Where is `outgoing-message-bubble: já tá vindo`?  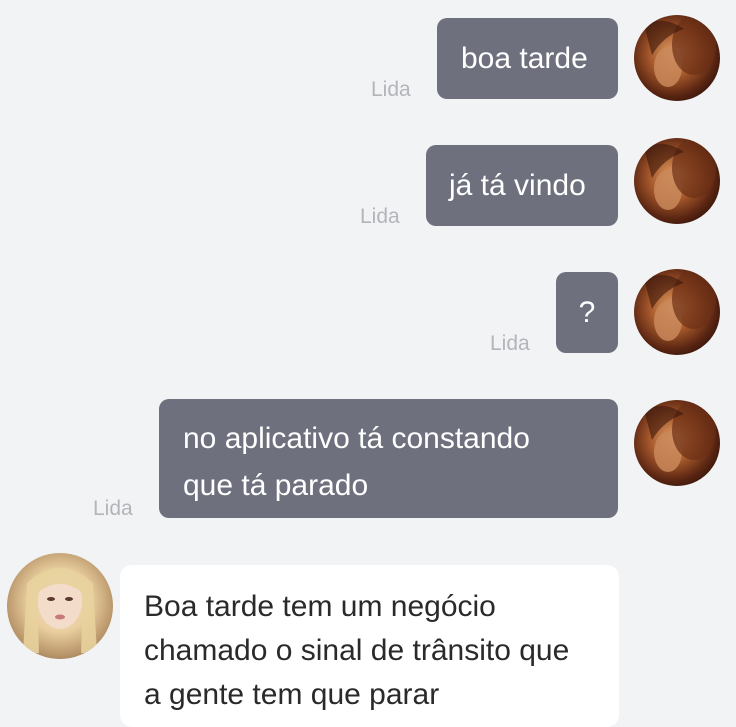 outgoing-message-bubble: já tá vindo is located at coordinates (522, 185).